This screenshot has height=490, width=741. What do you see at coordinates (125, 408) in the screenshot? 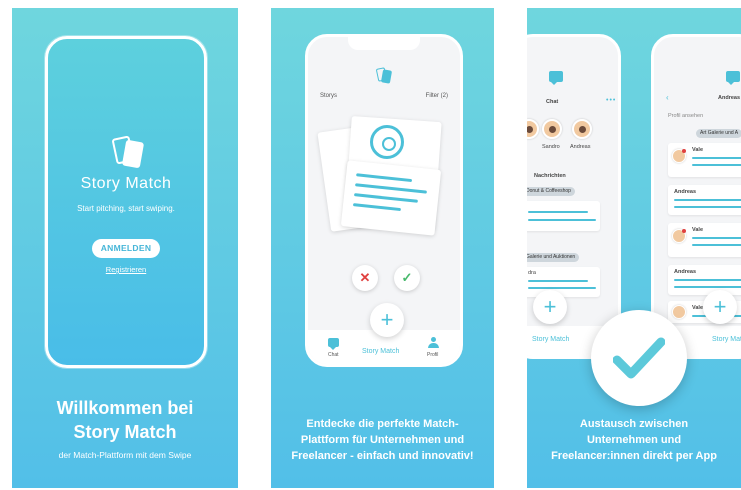
I see `welcome-caption-line1: Willkommen bei` at bounding box center [125, 408].